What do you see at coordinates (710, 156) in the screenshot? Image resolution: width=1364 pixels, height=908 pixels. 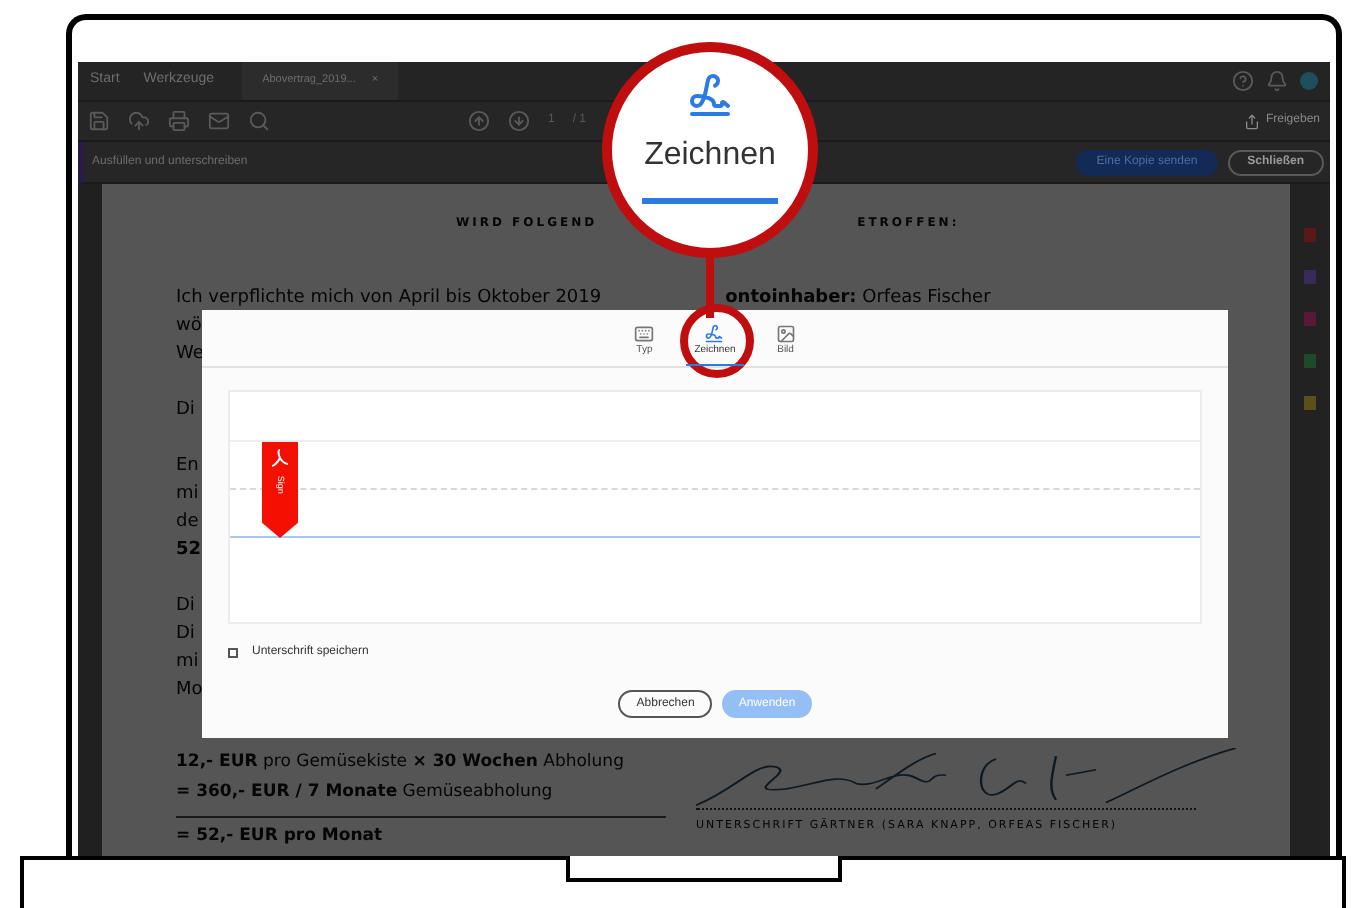 I see `callout-label: Zeichnen` at bounding box center [710, 156].